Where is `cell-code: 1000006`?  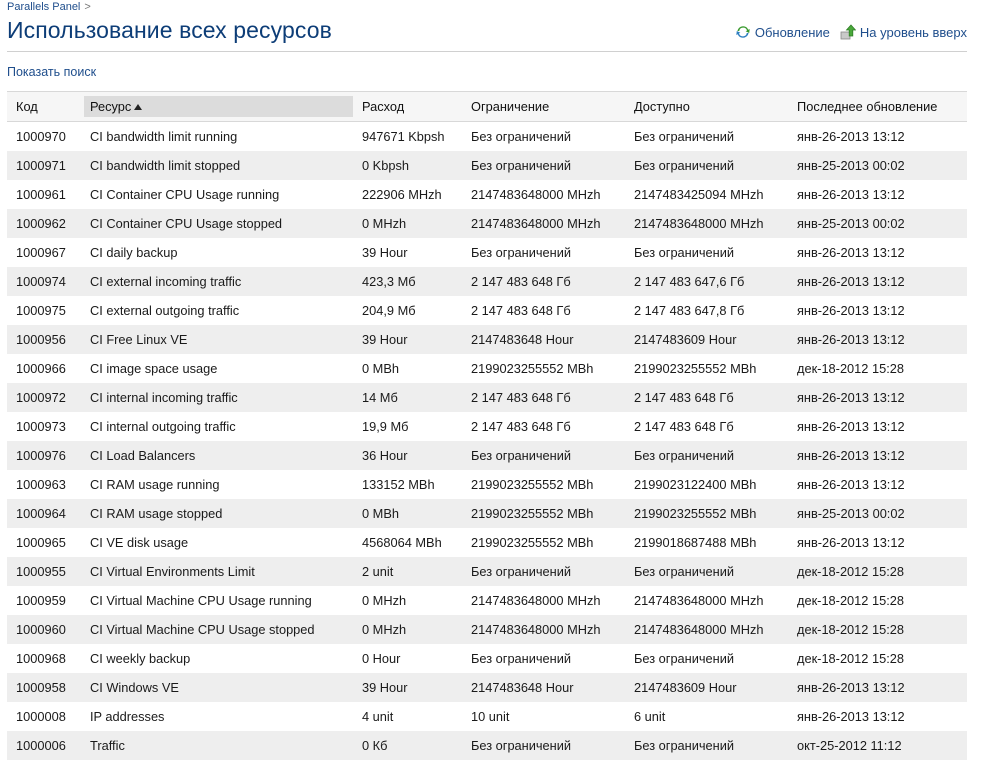
cell-code: 1000006 is located at coordinates (44, 745).